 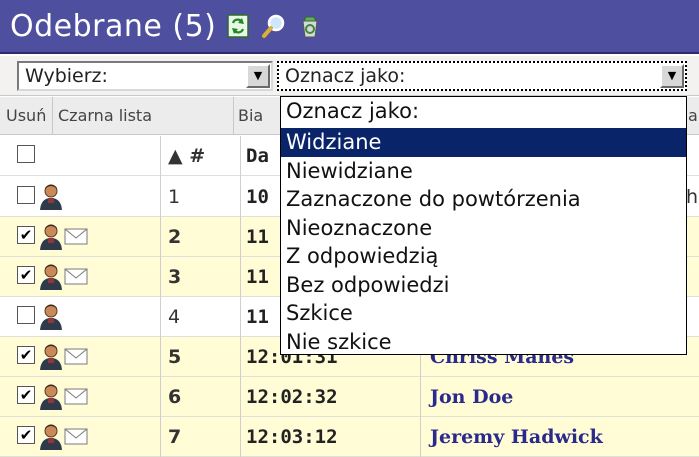 I want to click on row-number: 3, so click(x=175, y=277).